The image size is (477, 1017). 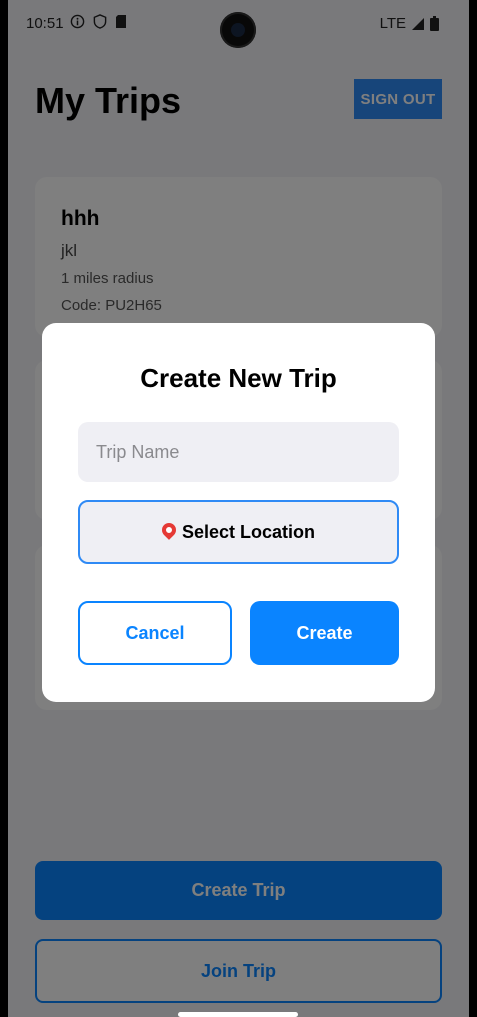 I want to click on dialog-title: Create New Trip, so click(x=238, y=378).